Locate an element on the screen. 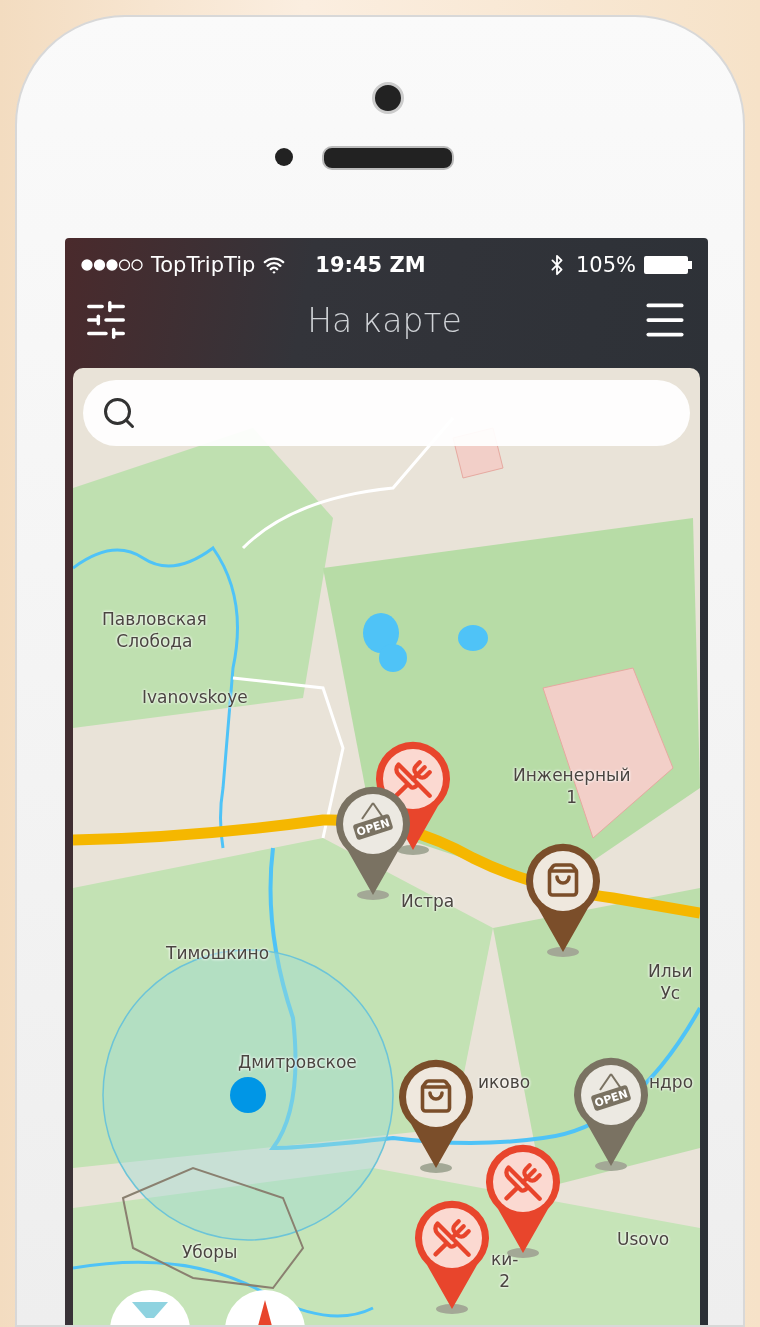 The height and width of the screenshot is (1327, 760). place-label: Дмитровское is located at coordinates (297, 1062).